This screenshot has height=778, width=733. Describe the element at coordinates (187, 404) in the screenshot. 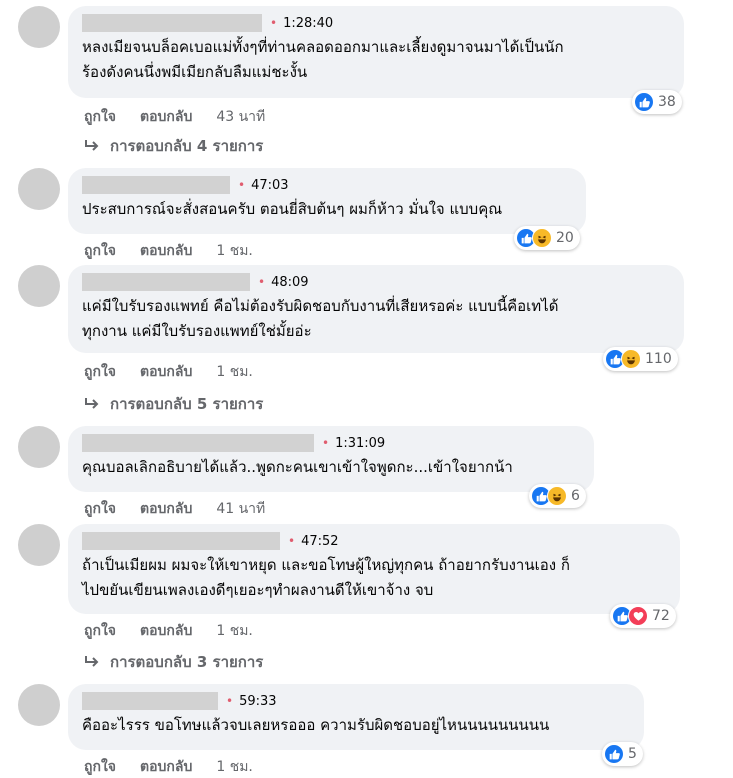

I see `replies-label: การตอบกลับ 5 รายการ` at that location.